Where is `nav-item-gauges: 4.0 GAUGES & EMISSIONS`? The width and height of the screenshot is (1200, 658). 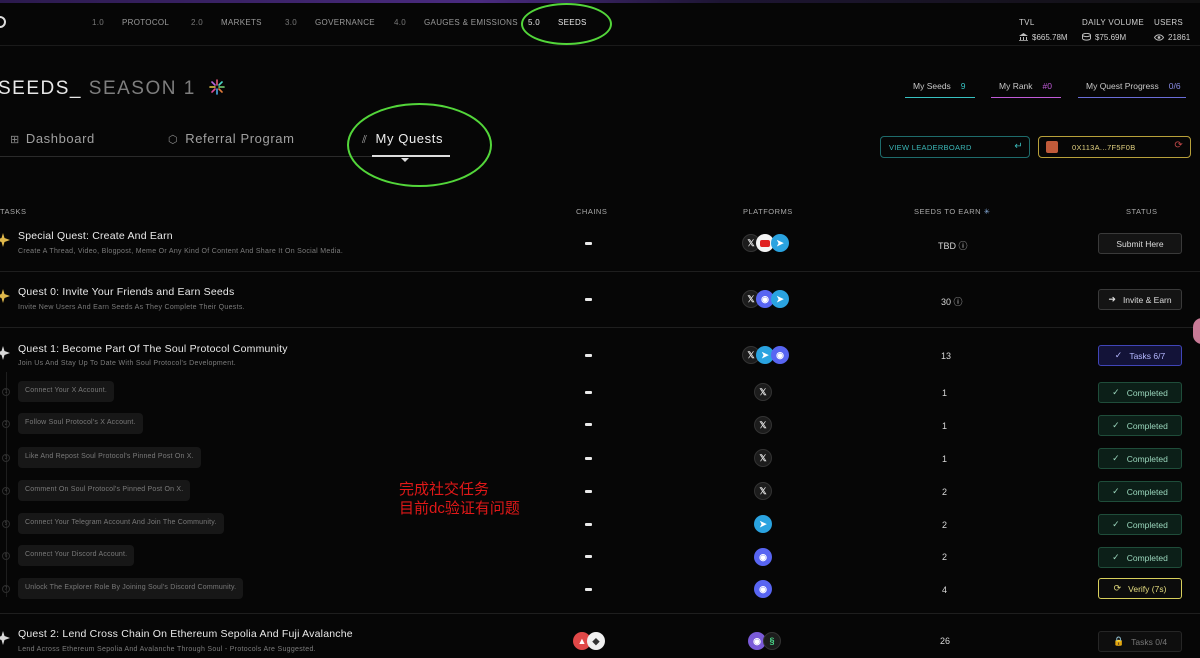 nav-item-gauges: 4.0 GAUGES & EMISSIONS is located at coordinates (456, 22).